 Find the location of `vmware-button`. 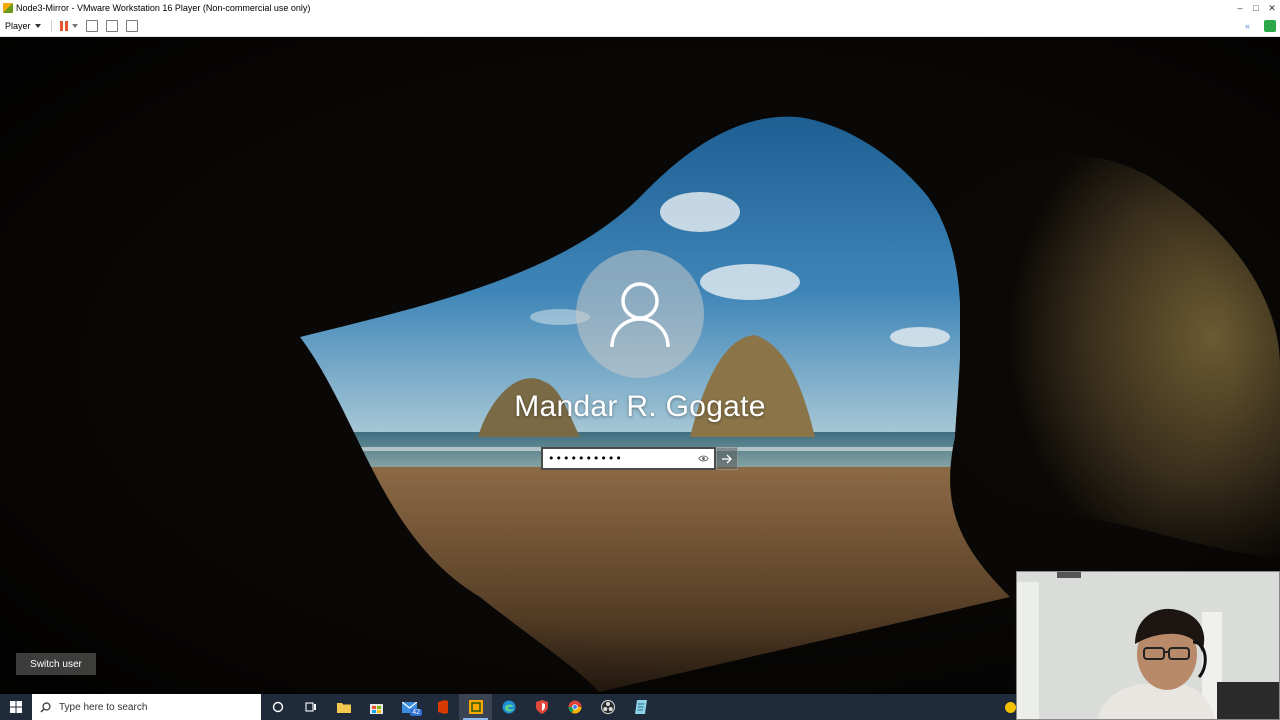

vmware-button is located at coordinates (475, 707).